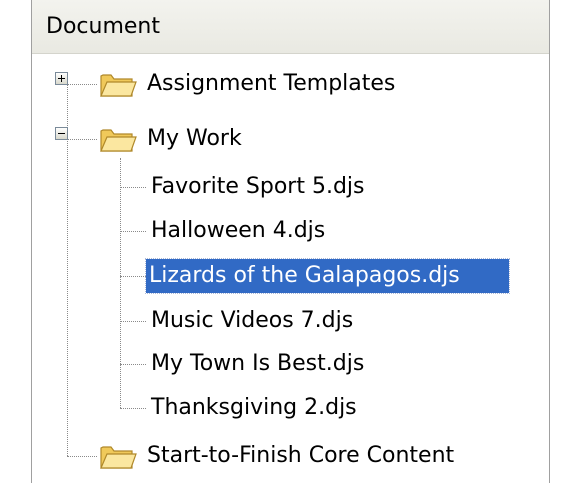 This screenshot has width=566, height=483. Describe the element at coordinates (120, 283) in the screenshot. I see `tree-line-children` at that location.